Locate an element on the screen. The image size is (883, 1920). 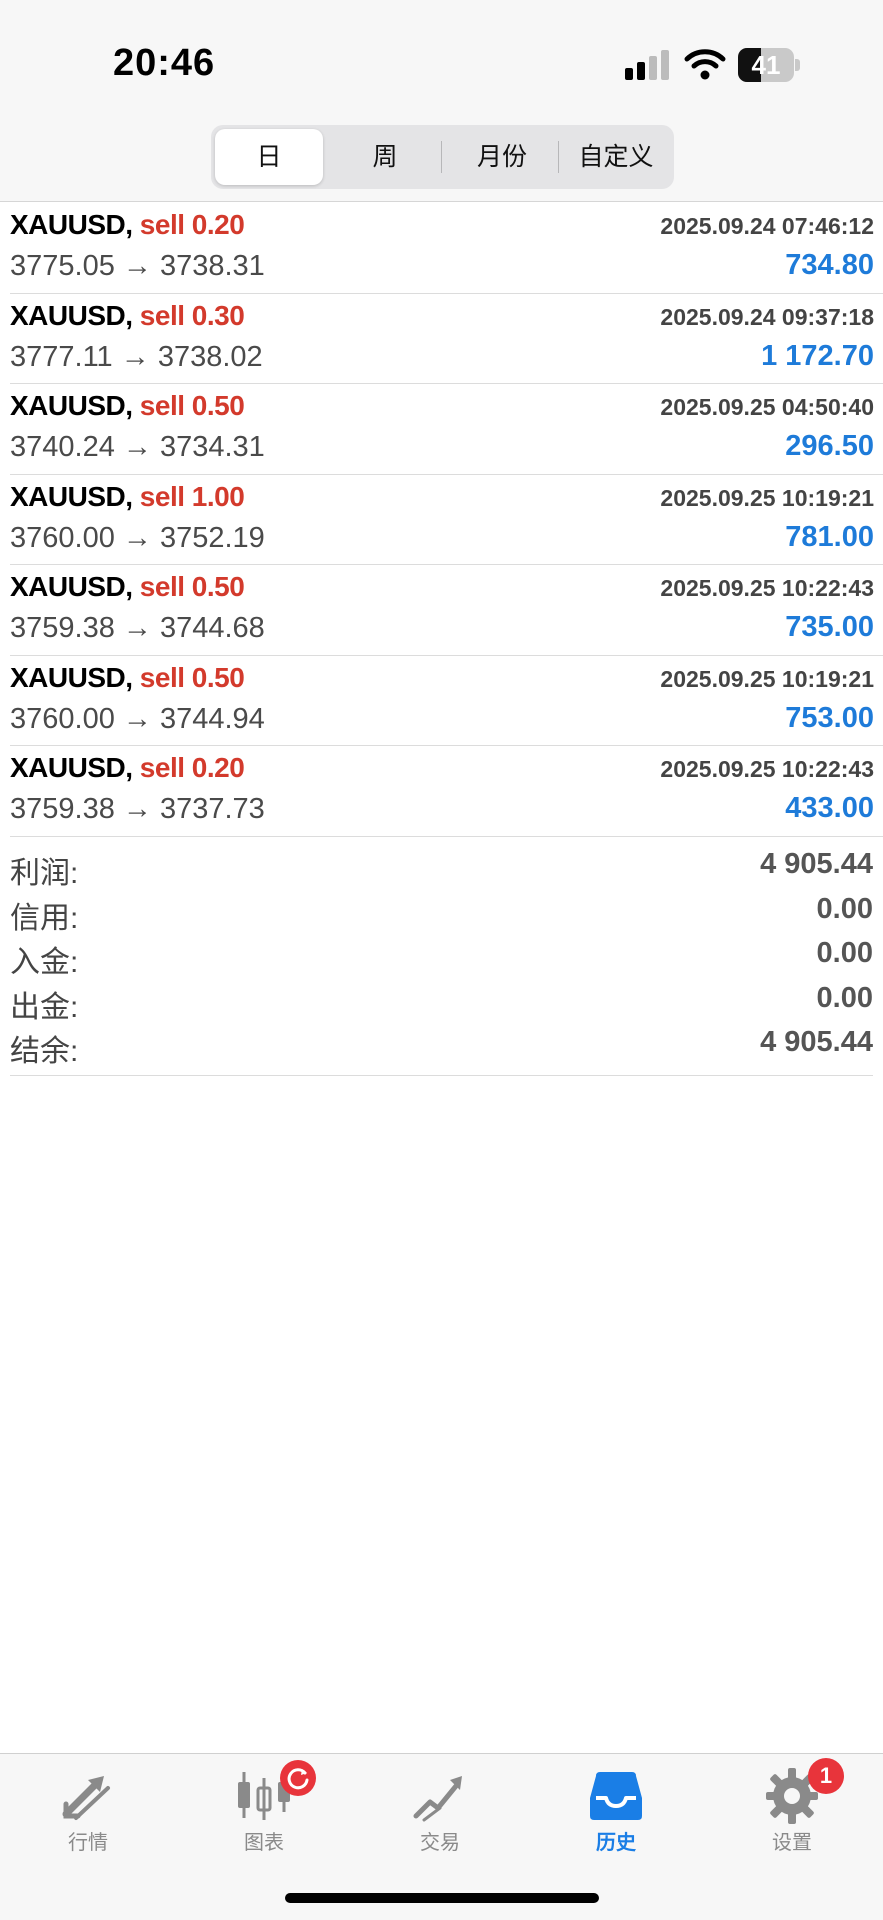
header: 20:46 41 日 周 月份 自定义 is located at coordinates (441, 101).